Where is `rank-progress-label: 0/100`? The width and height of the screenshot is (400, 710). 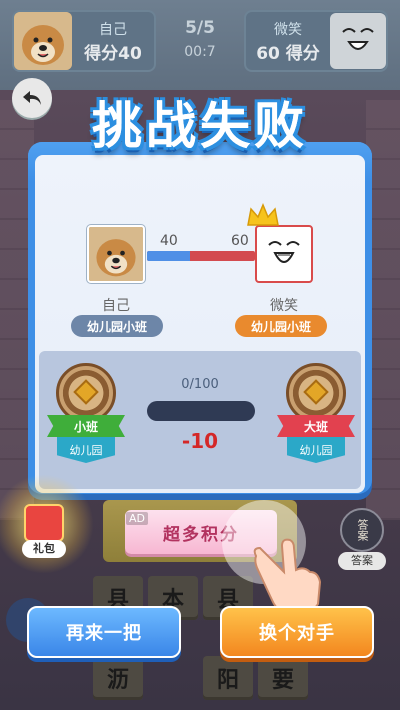
rank-progress-label: 0/100 is located at coordinates (200, 384).